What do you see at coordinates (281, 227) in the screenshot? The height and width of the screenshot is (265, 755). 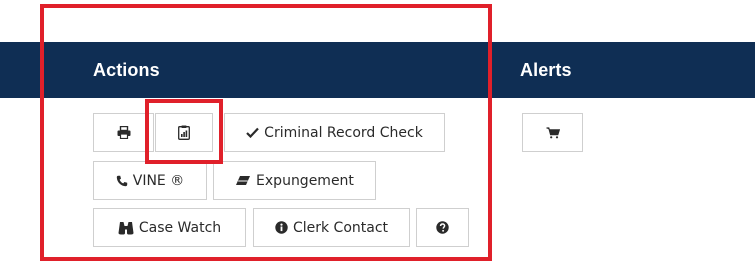 I see `info-circle-icon` at bounding box center [281, 227].